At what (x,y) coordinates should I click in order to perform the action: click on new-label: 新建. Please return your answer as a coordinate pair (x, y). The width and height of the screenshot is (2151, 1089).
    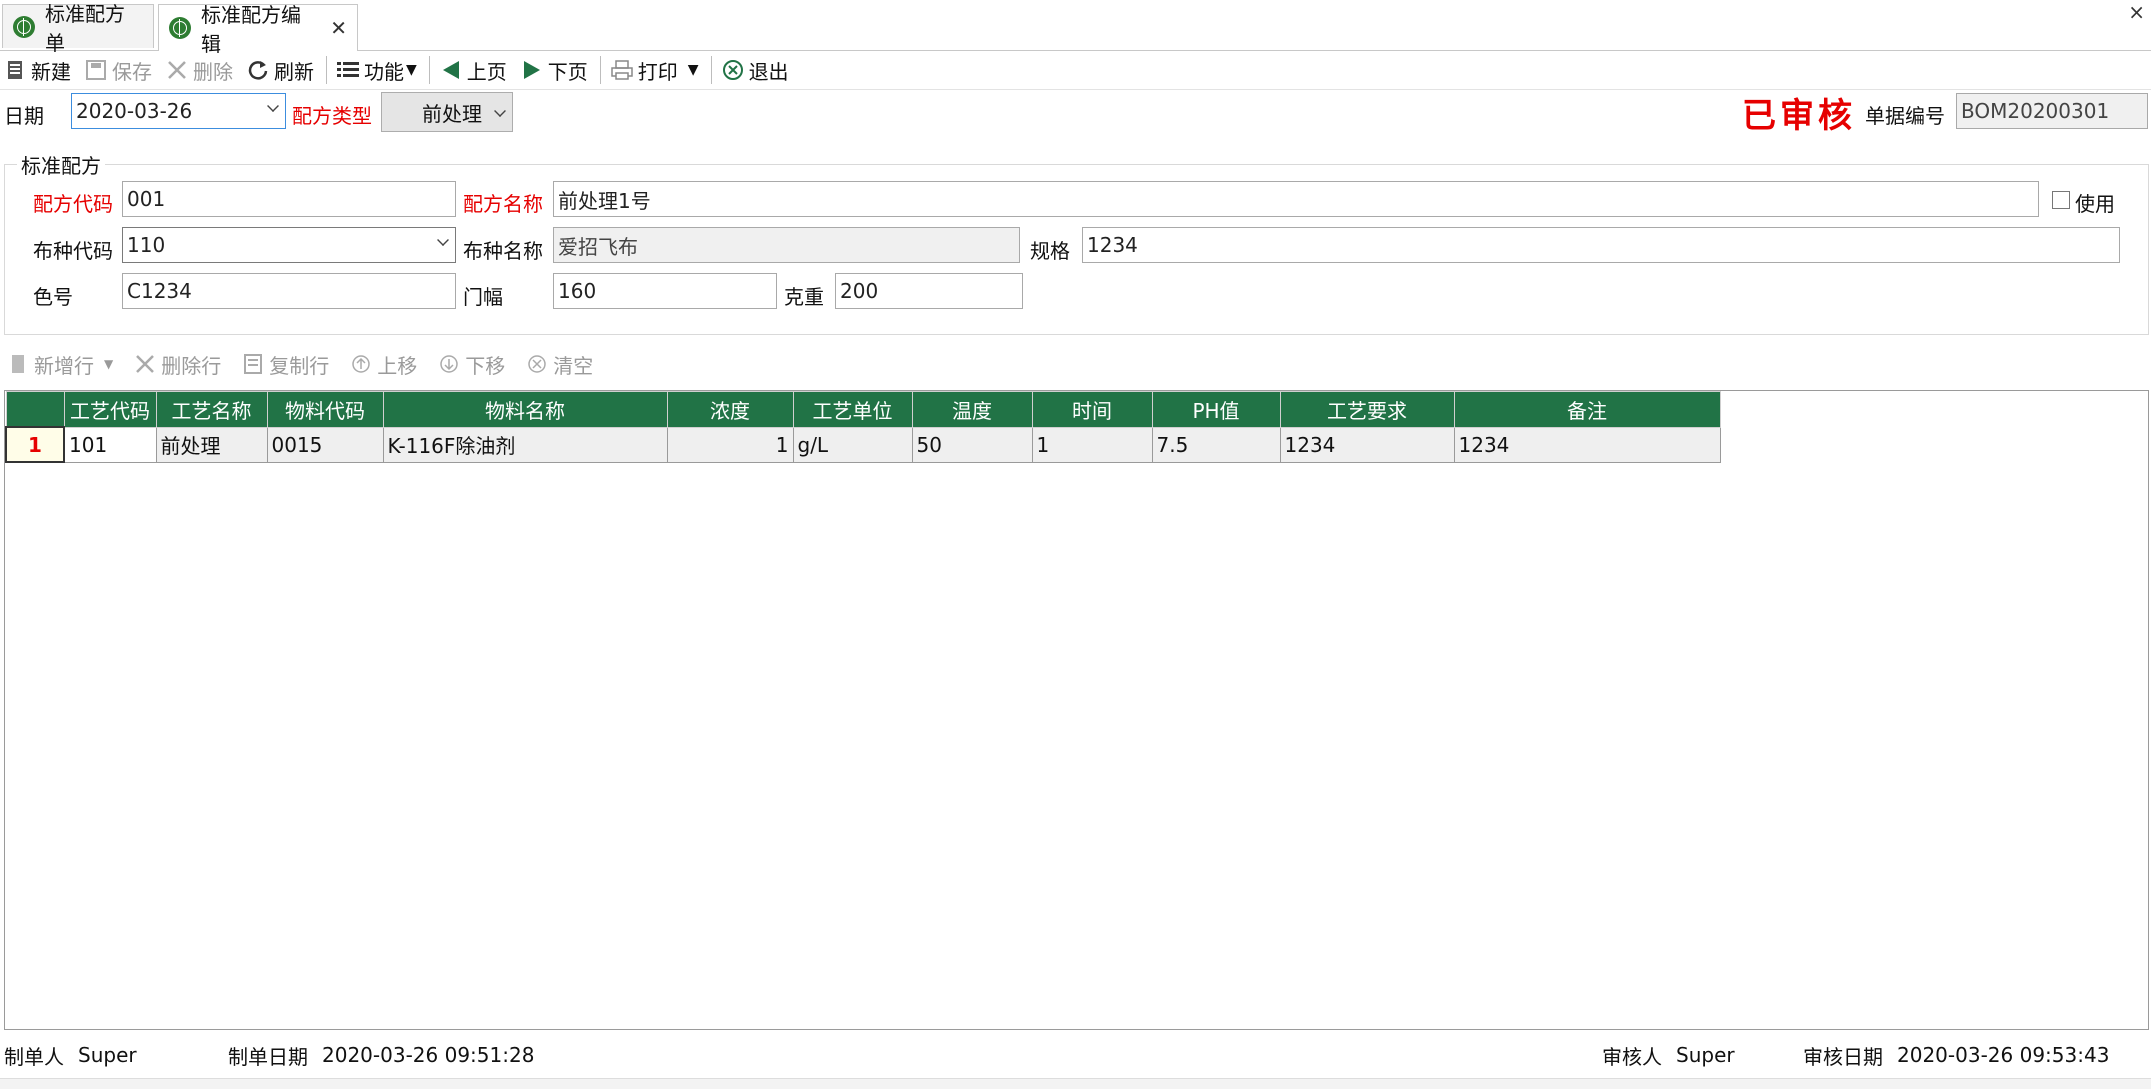
    Looking at the image, I should click on (51, 71).